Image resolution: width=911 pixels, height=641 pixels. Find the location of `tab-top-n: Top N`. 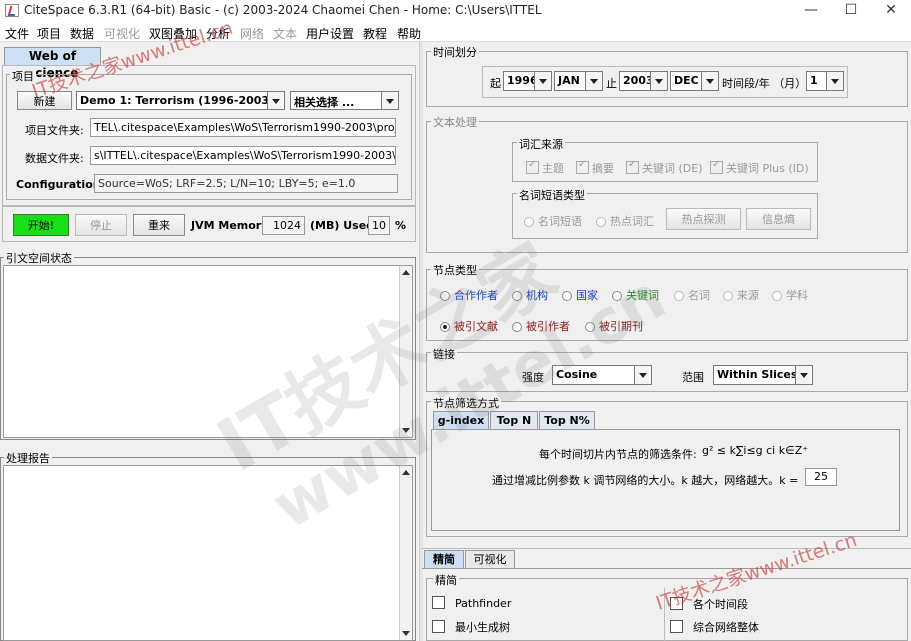

tab-top-n: Top N is located at coordinates (514, 420).